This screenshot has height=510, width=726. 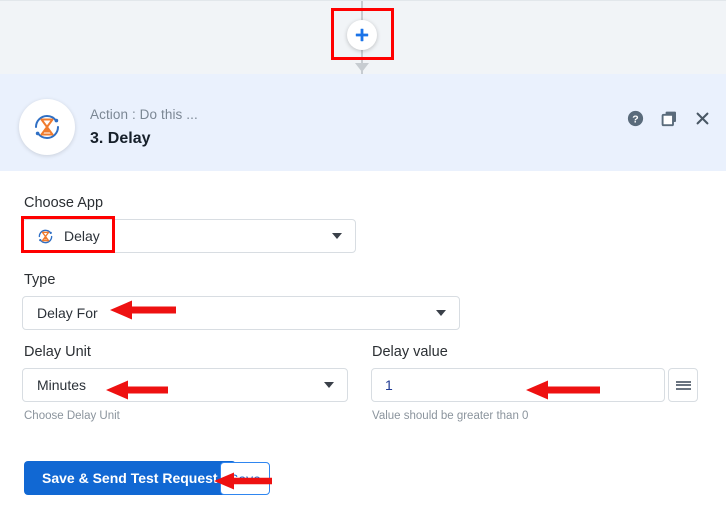 I want to click on save-and-send-test-request-button: Save & Send Test Request, so click(x=130, y=478).